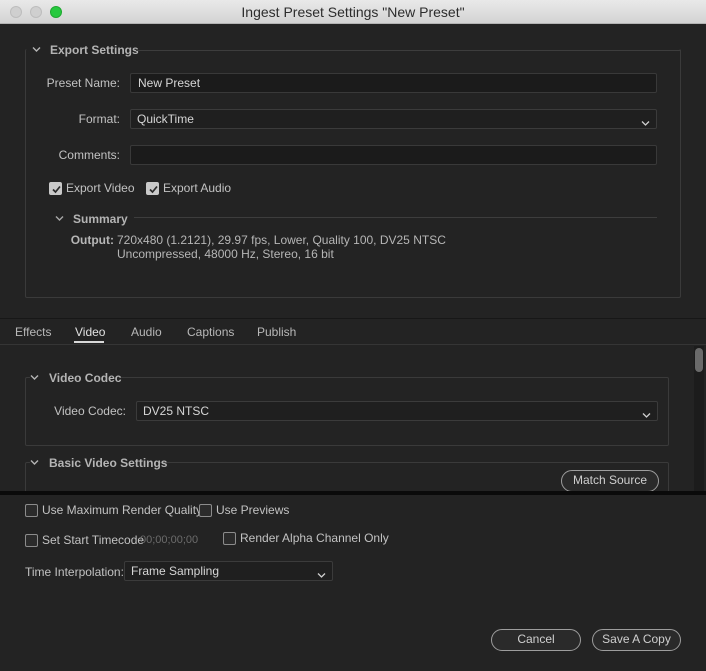  I want to click on preset-name-label: Preset Name:, so click(83, 83).